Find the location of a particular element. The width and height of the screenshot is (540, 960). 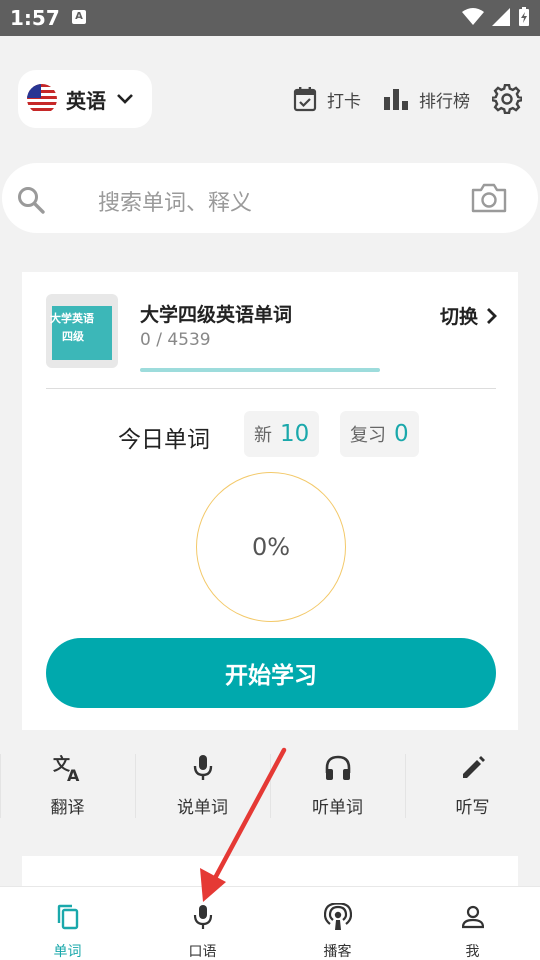

search-icon is located at coordinates (31, 200).